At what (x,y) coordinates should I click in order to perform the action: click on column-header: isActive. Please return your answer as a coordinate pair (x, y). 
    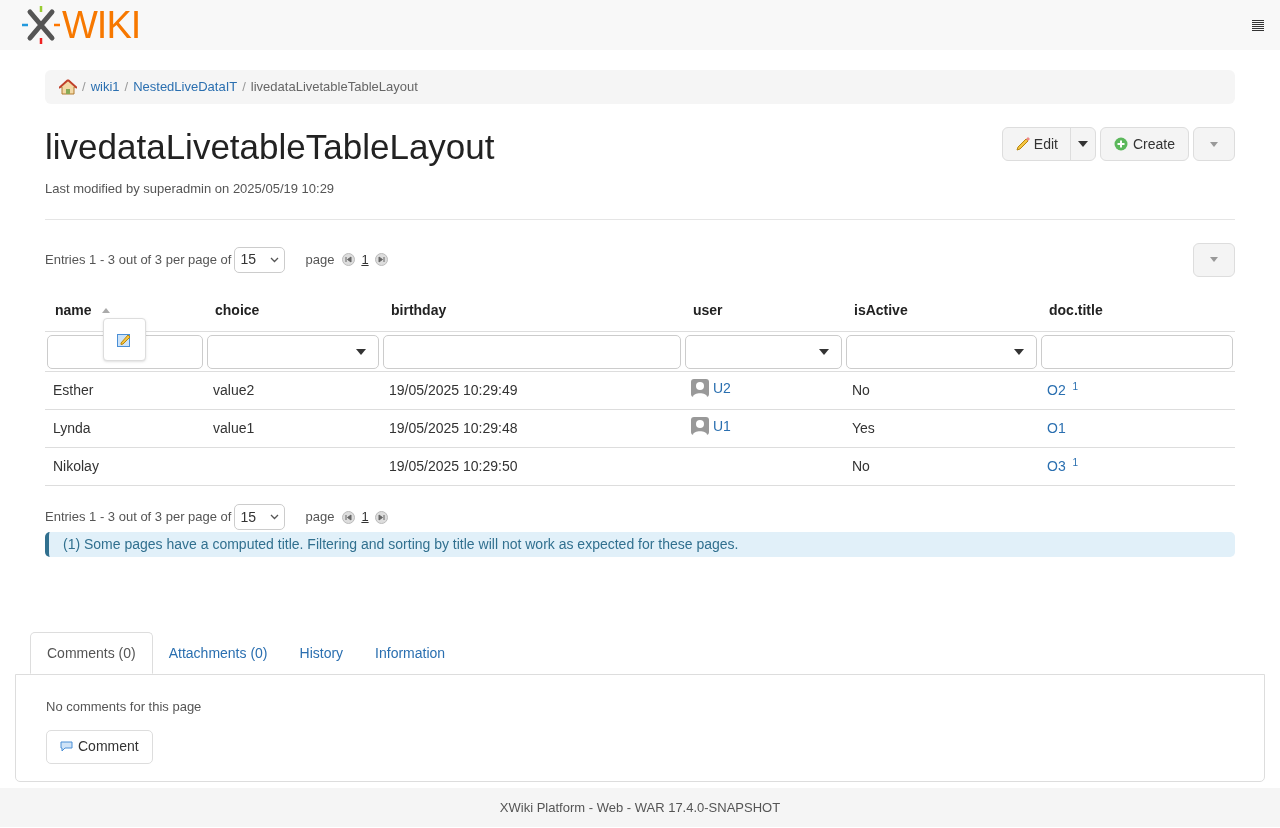
    Looking at the image, I should click on (941, 310).